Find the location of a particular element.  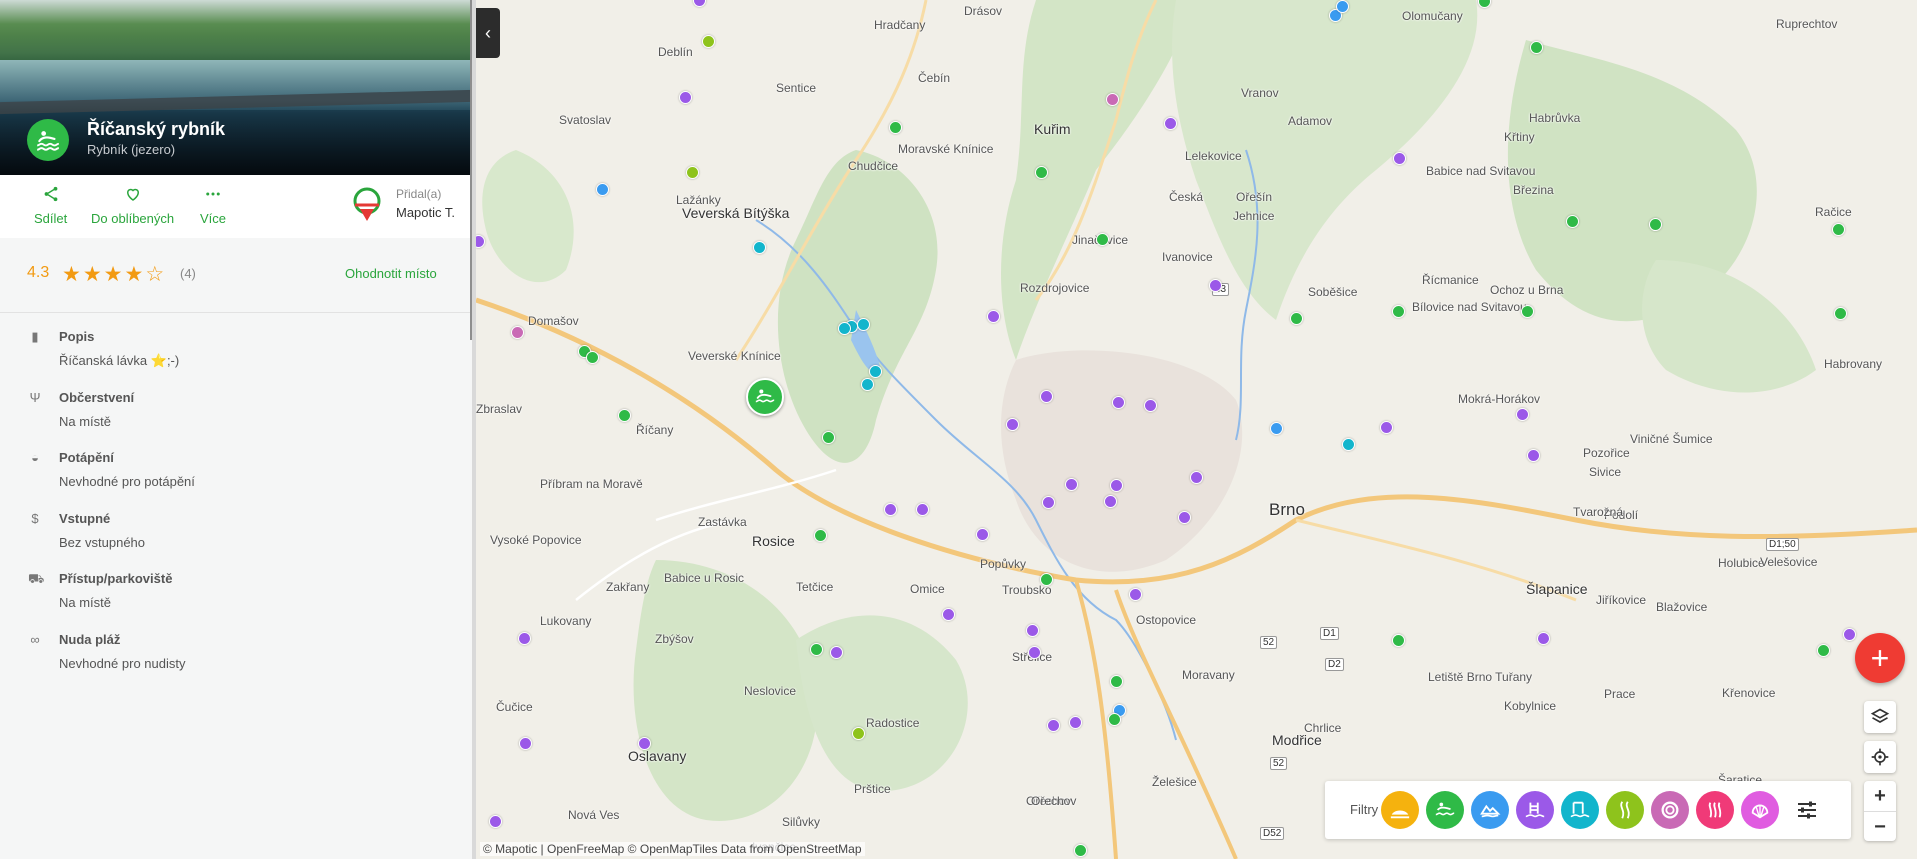

star-rating: ★★★★☆ is located at coordinates (114, 274).